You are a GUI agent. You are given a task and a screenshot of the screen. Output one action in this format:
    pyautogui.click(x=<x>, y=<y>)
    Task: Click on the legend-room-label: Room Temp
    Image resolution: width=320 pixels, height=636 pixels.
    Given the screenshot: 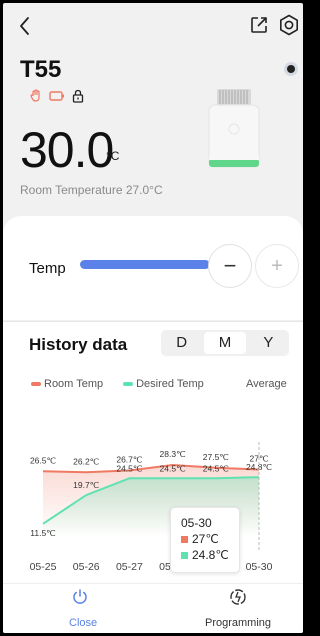 What is the action you would take?
    pyautogui.click(x=74, y=384)
    